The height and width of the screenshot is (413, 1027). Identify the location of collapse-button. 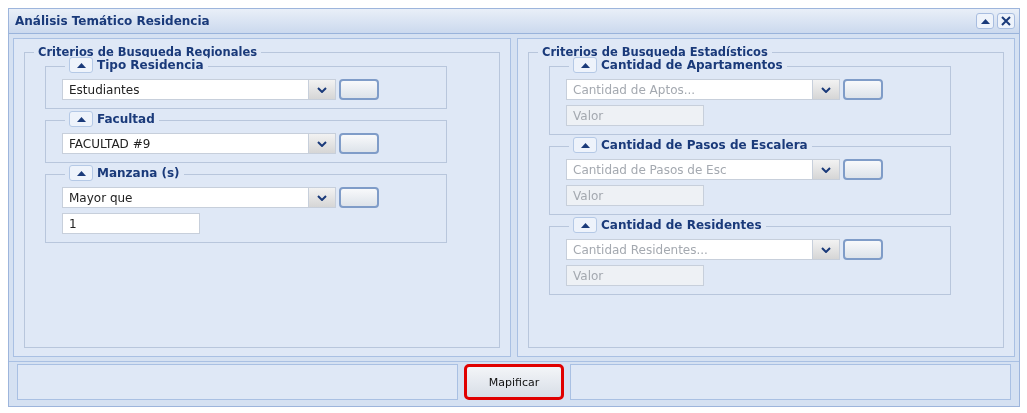
(985, 21).